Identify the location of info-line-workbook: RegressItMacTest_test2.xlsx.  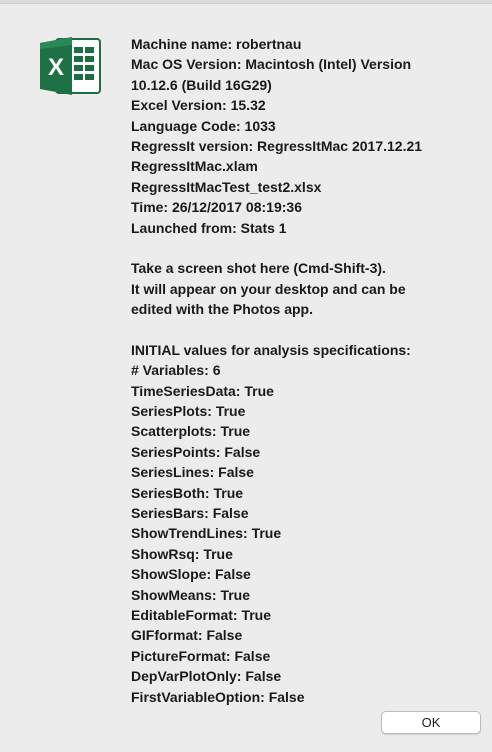
(226, 186).